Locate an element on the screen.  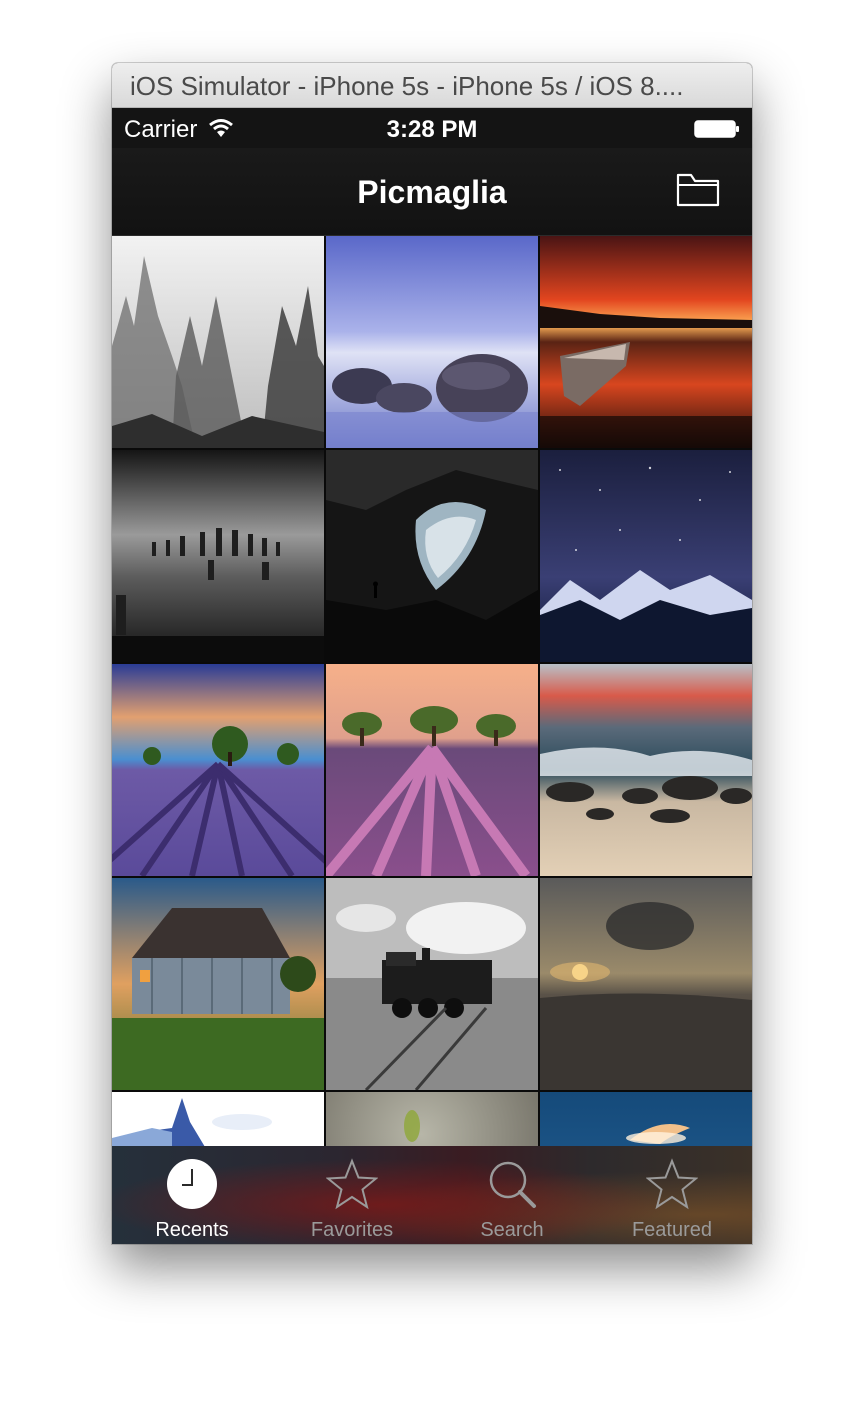
status-bar: Carrier 3:28 PM is located at coordinates (432, 128).